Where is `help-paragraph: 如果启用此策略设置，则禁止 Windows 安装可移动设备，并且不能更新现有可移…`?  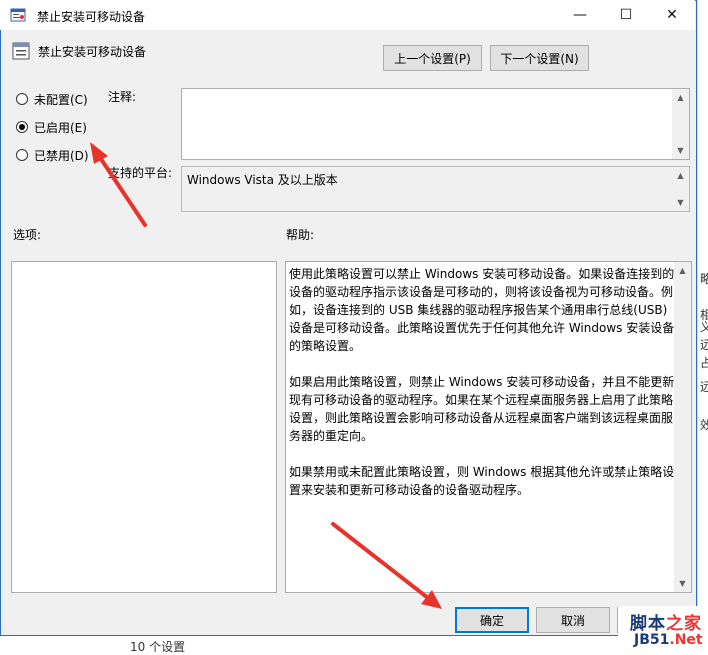
help-paragraph: 如果启用此策略设置，则禁止 Windows 安装可移动设备，并且不能更新现有可移… is located at coordinates (482, 409).